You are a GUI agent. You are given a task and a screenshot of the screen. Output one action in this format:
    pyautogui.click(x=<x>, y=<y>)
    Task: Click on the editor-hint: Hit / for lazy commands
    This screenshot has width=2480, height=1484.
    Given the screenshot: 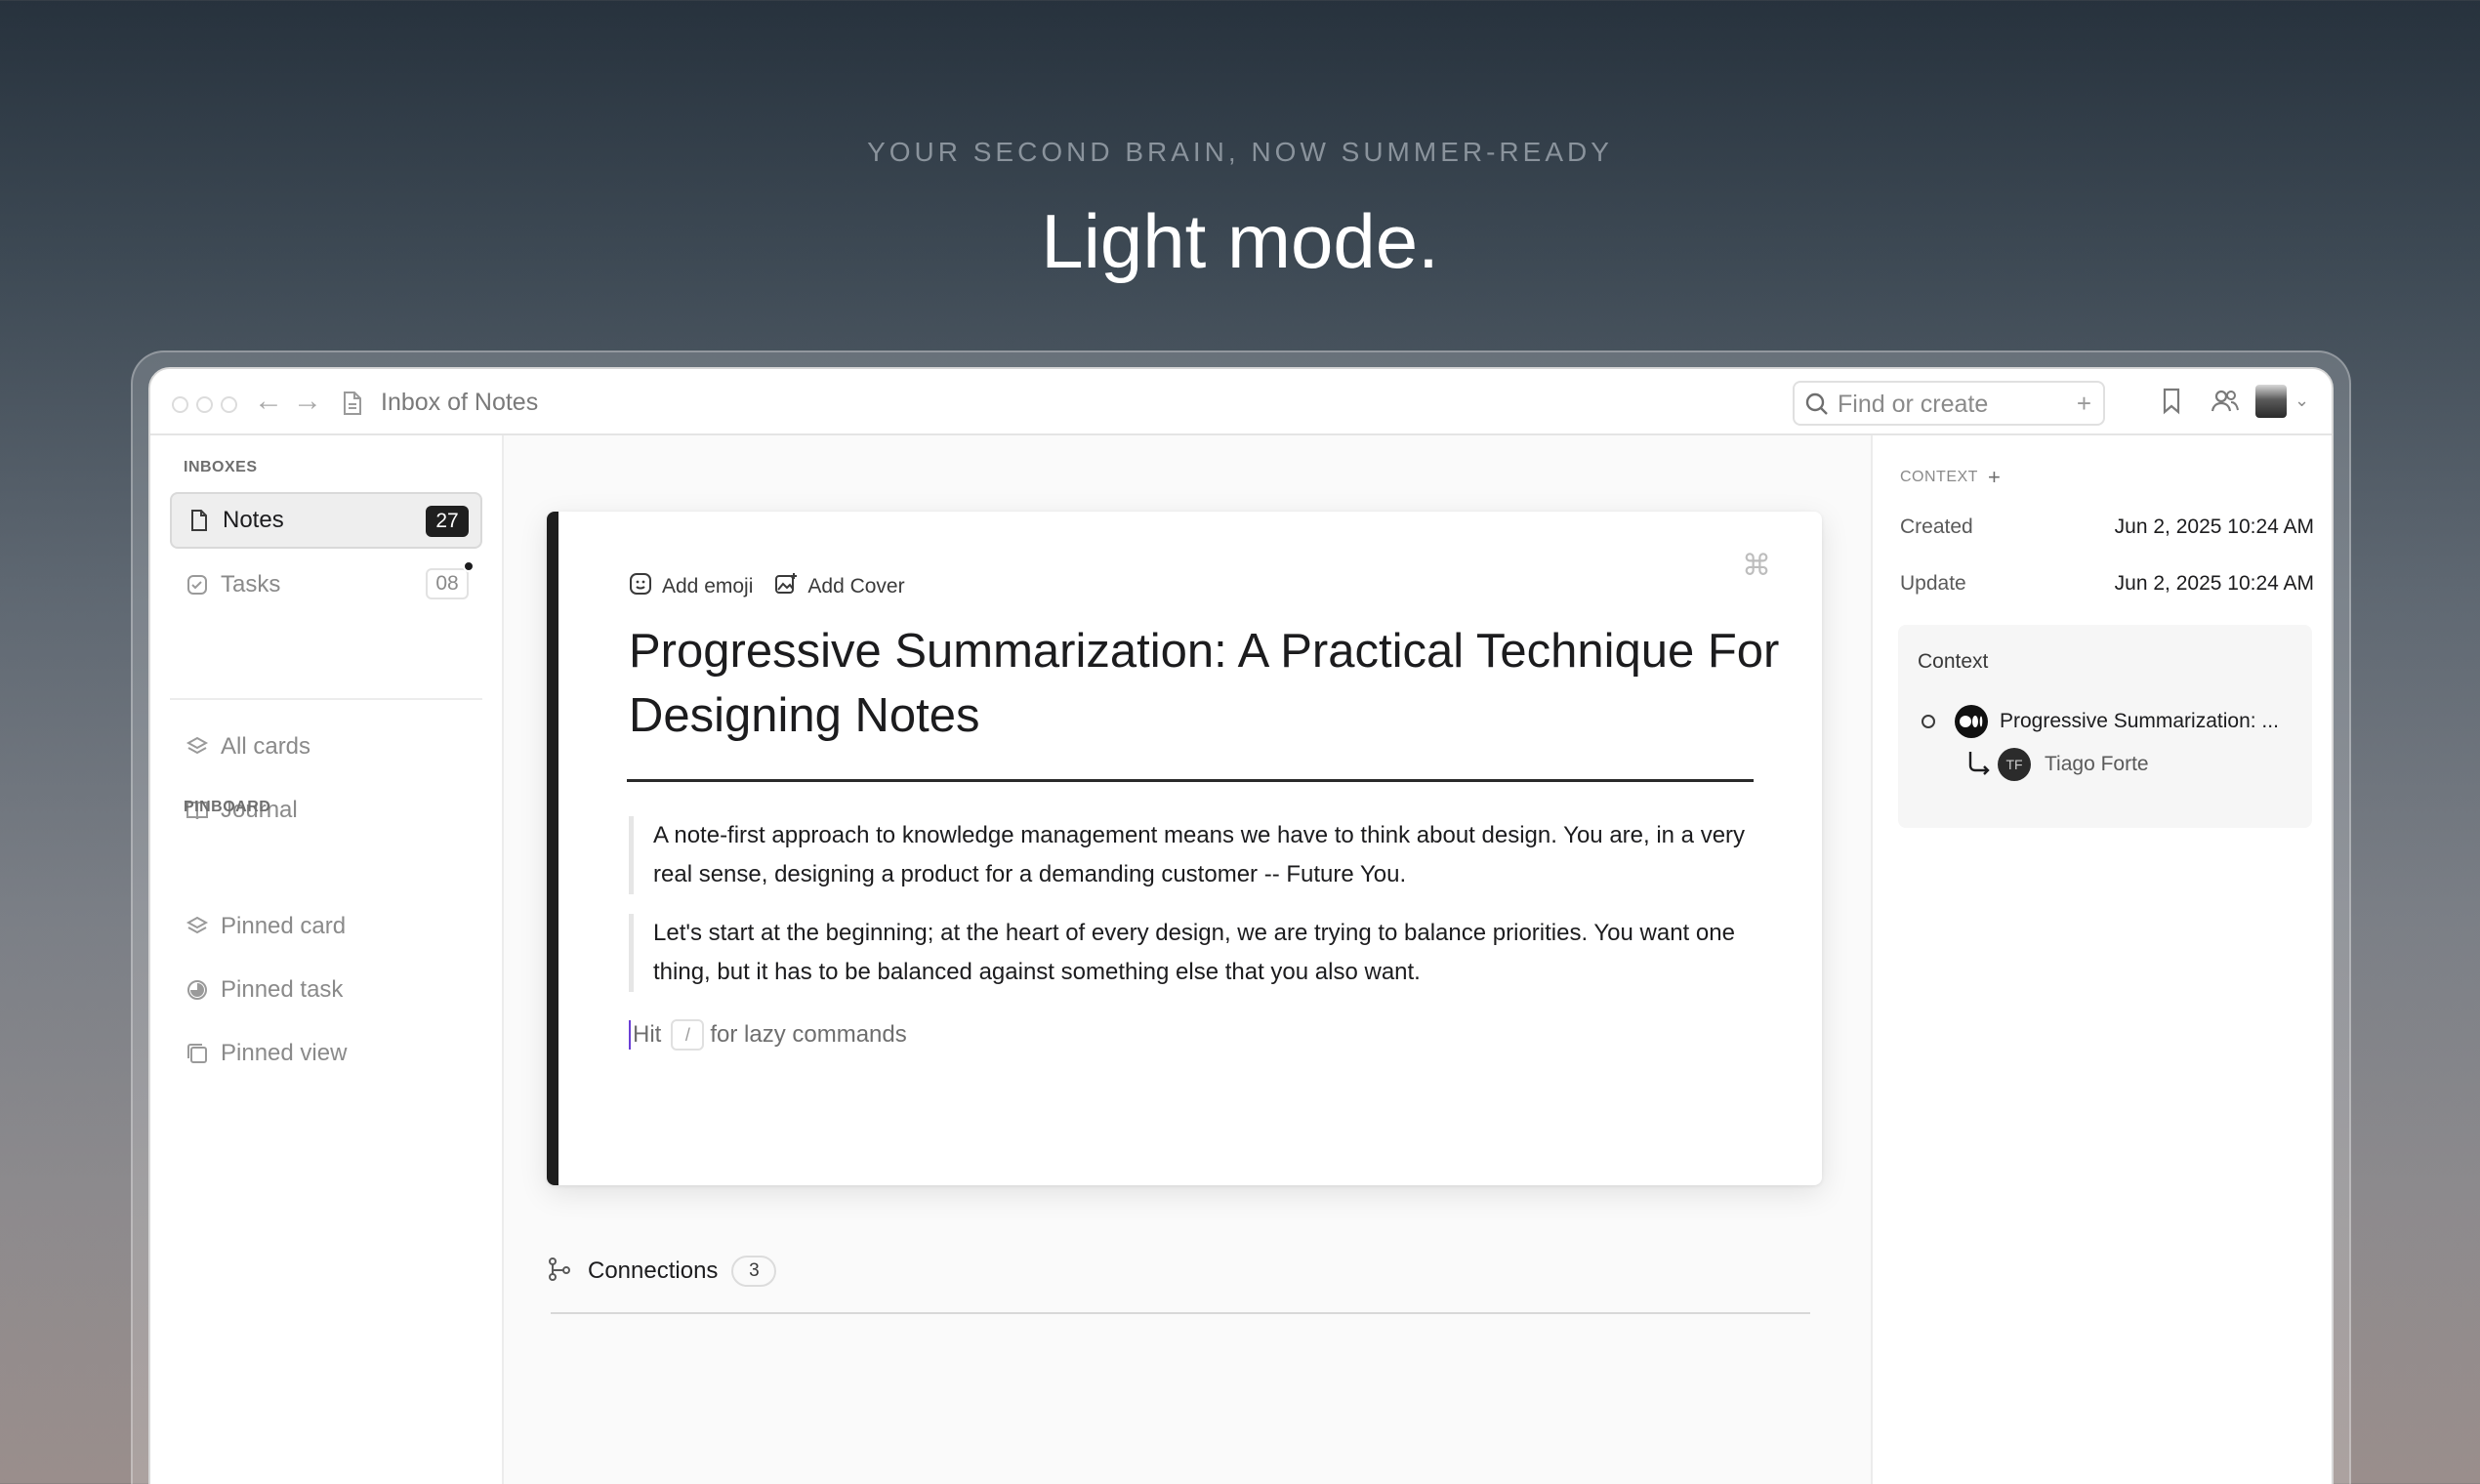 What is the action you would take?
    pyautogui.click(x=768, y=1035)
    